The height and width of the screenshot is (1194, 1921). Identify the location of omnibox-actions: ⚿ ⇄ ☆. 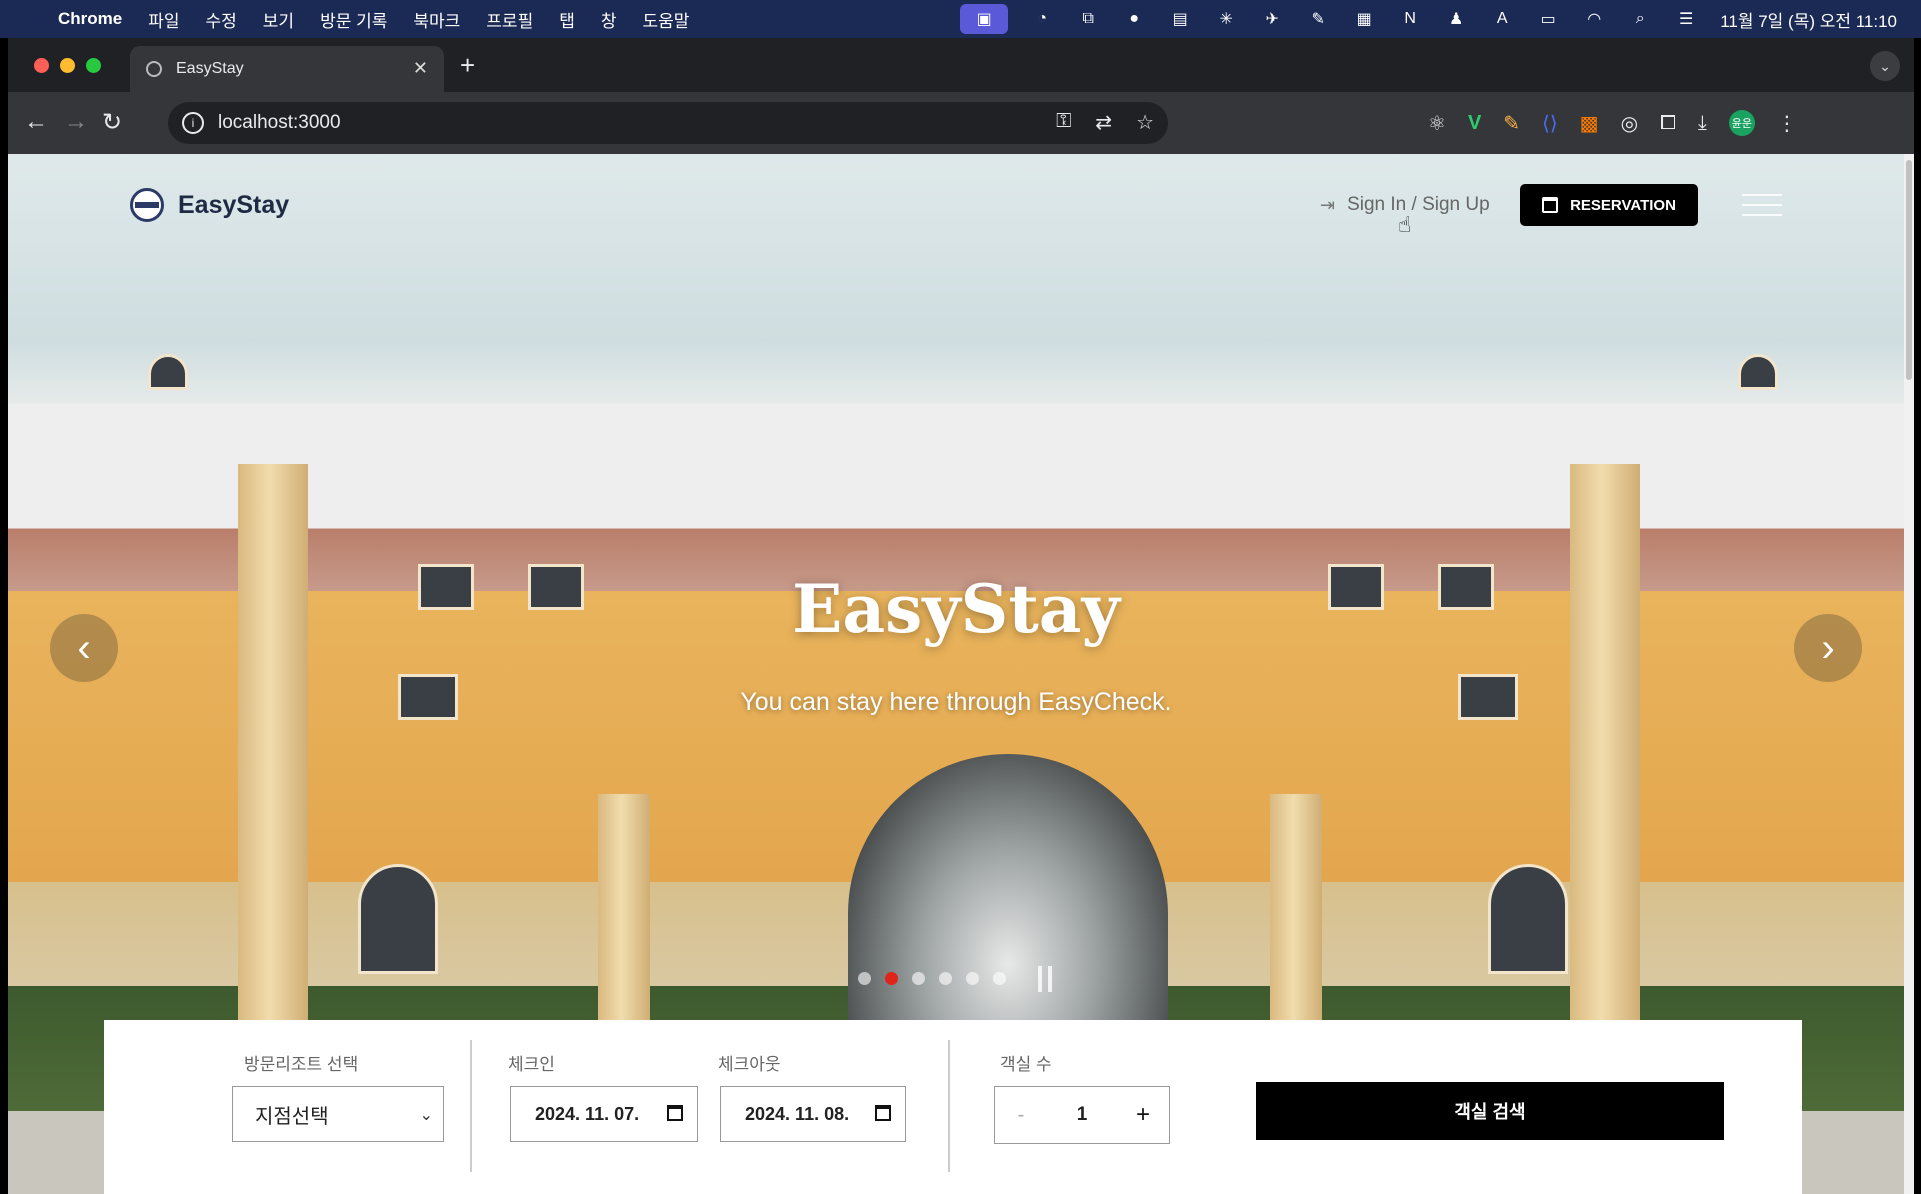
(1105, 122).